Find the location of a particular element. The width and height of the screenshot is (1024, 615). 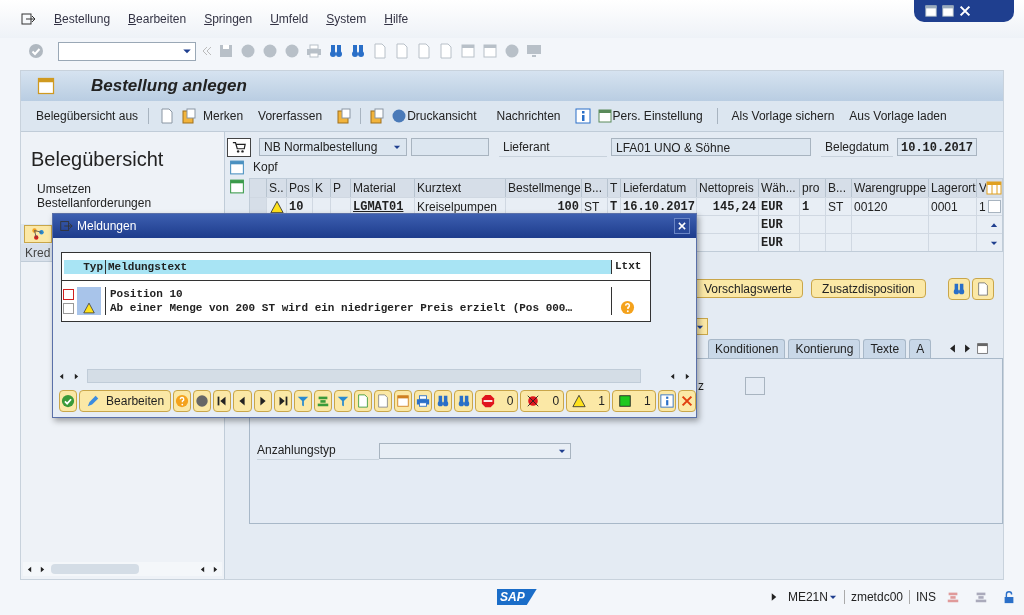

message-text: Position 10 is located at coordinates (147, 294).